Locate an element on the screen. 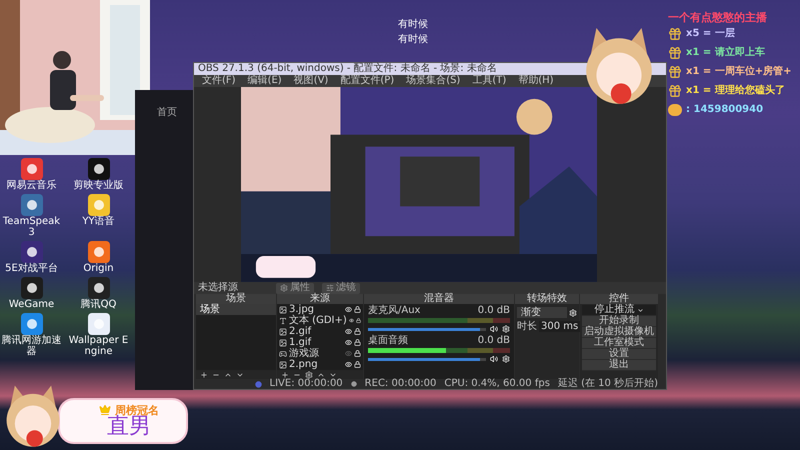 This screenshot has width=800, height=450. cpu-usage: CPU: 0.4%, 60.00 fps is located at coordinates (497, 384).